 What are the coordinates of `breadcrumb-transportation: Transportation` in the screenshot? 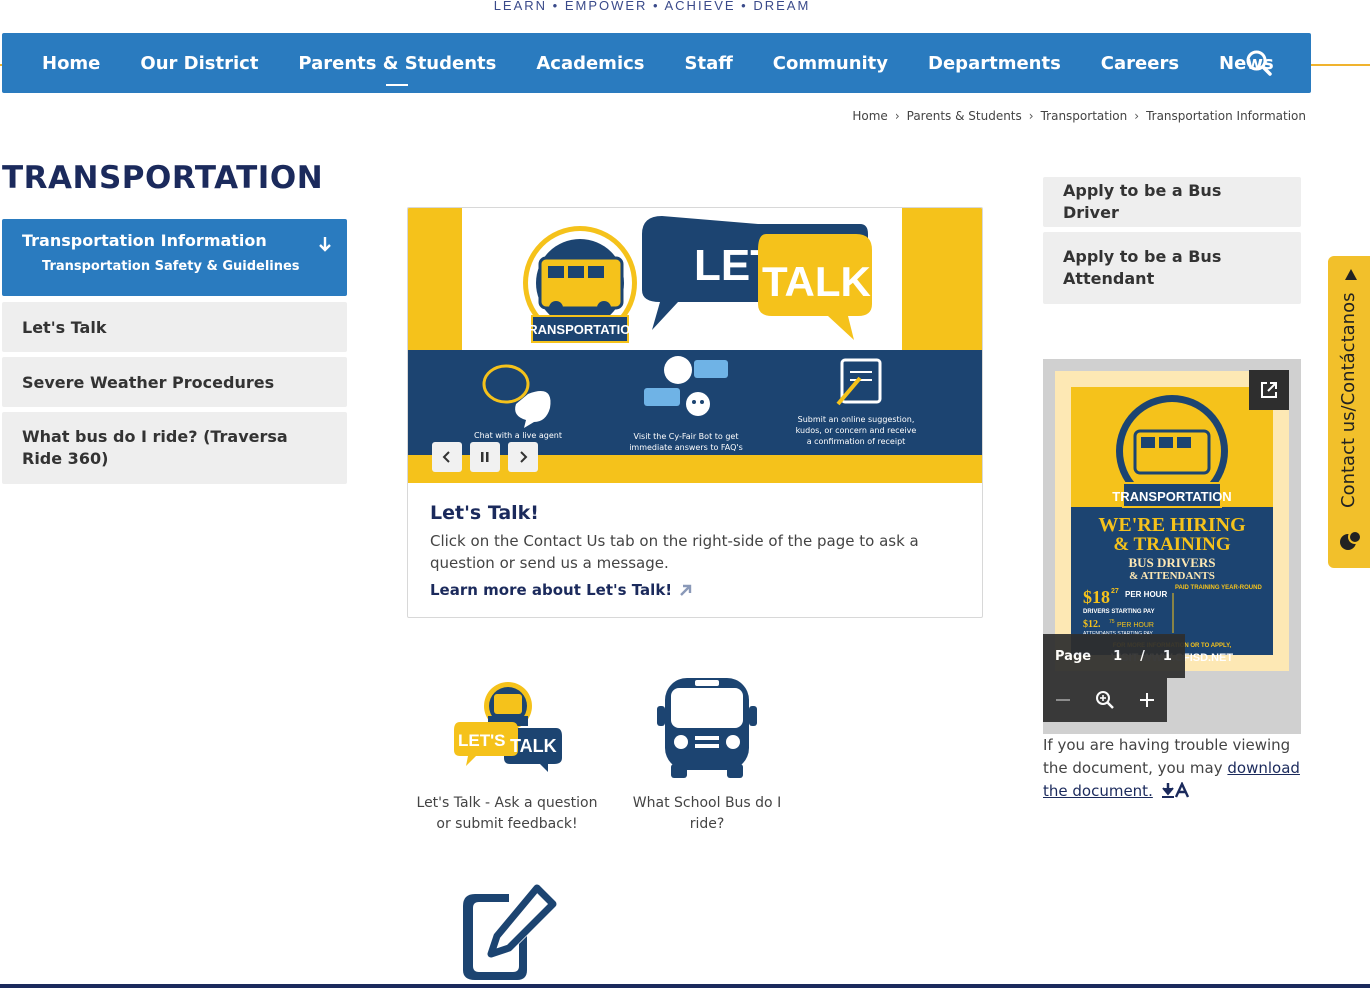 It's located at (1084, 116).